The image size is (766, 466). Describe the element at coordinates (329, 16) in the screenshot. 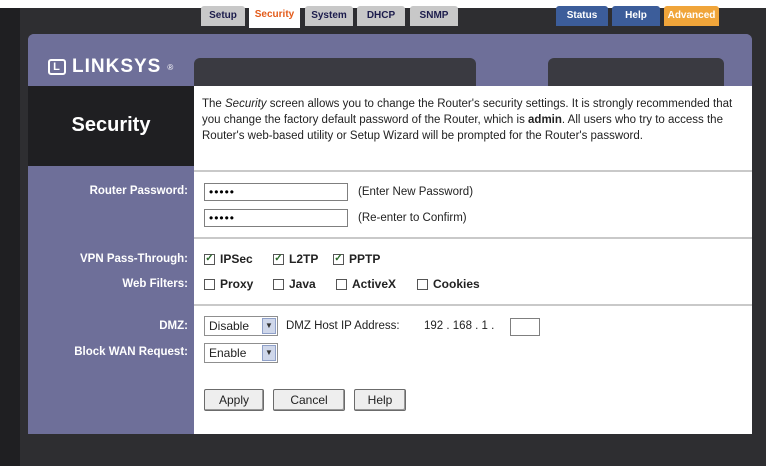

I see `tab-system: System` at that location.